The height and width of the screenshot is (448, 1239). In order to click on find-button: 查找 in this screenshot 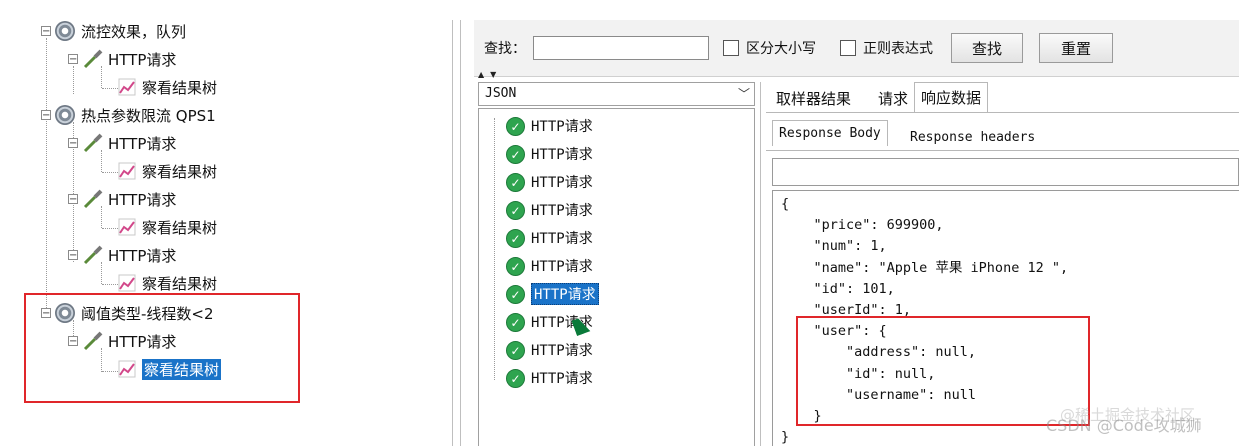, I will do `click(987, 48)`.